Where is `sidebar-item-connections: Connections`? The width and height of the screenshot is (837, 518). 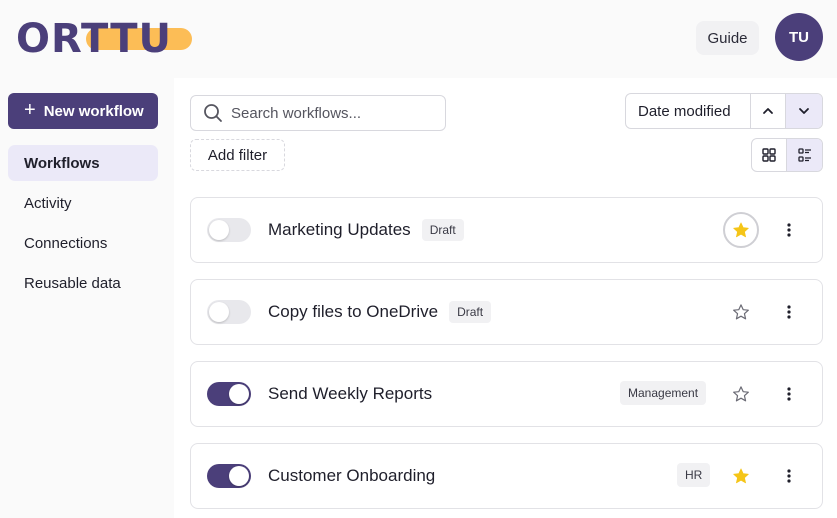 sidebar-item-connections: Connections is located at coordinates (83, 243).